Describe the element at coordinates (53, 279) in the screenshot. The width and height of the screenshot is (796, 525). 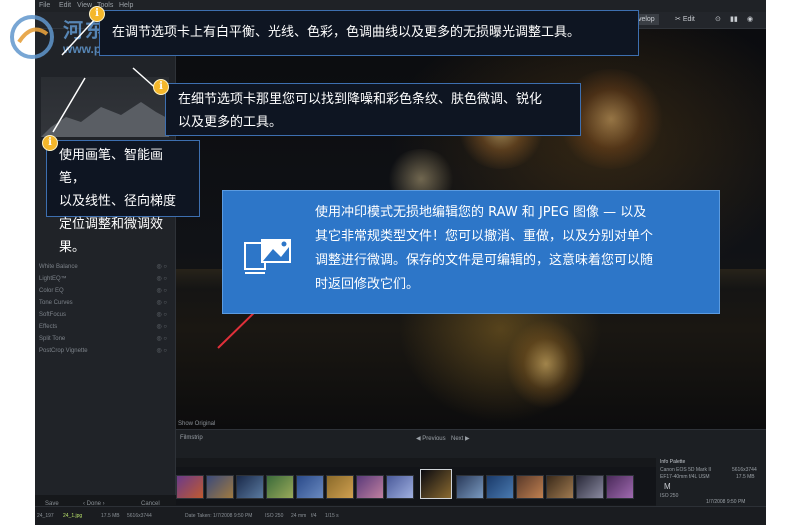
I see `panel-label: LightEQ™` at that location.